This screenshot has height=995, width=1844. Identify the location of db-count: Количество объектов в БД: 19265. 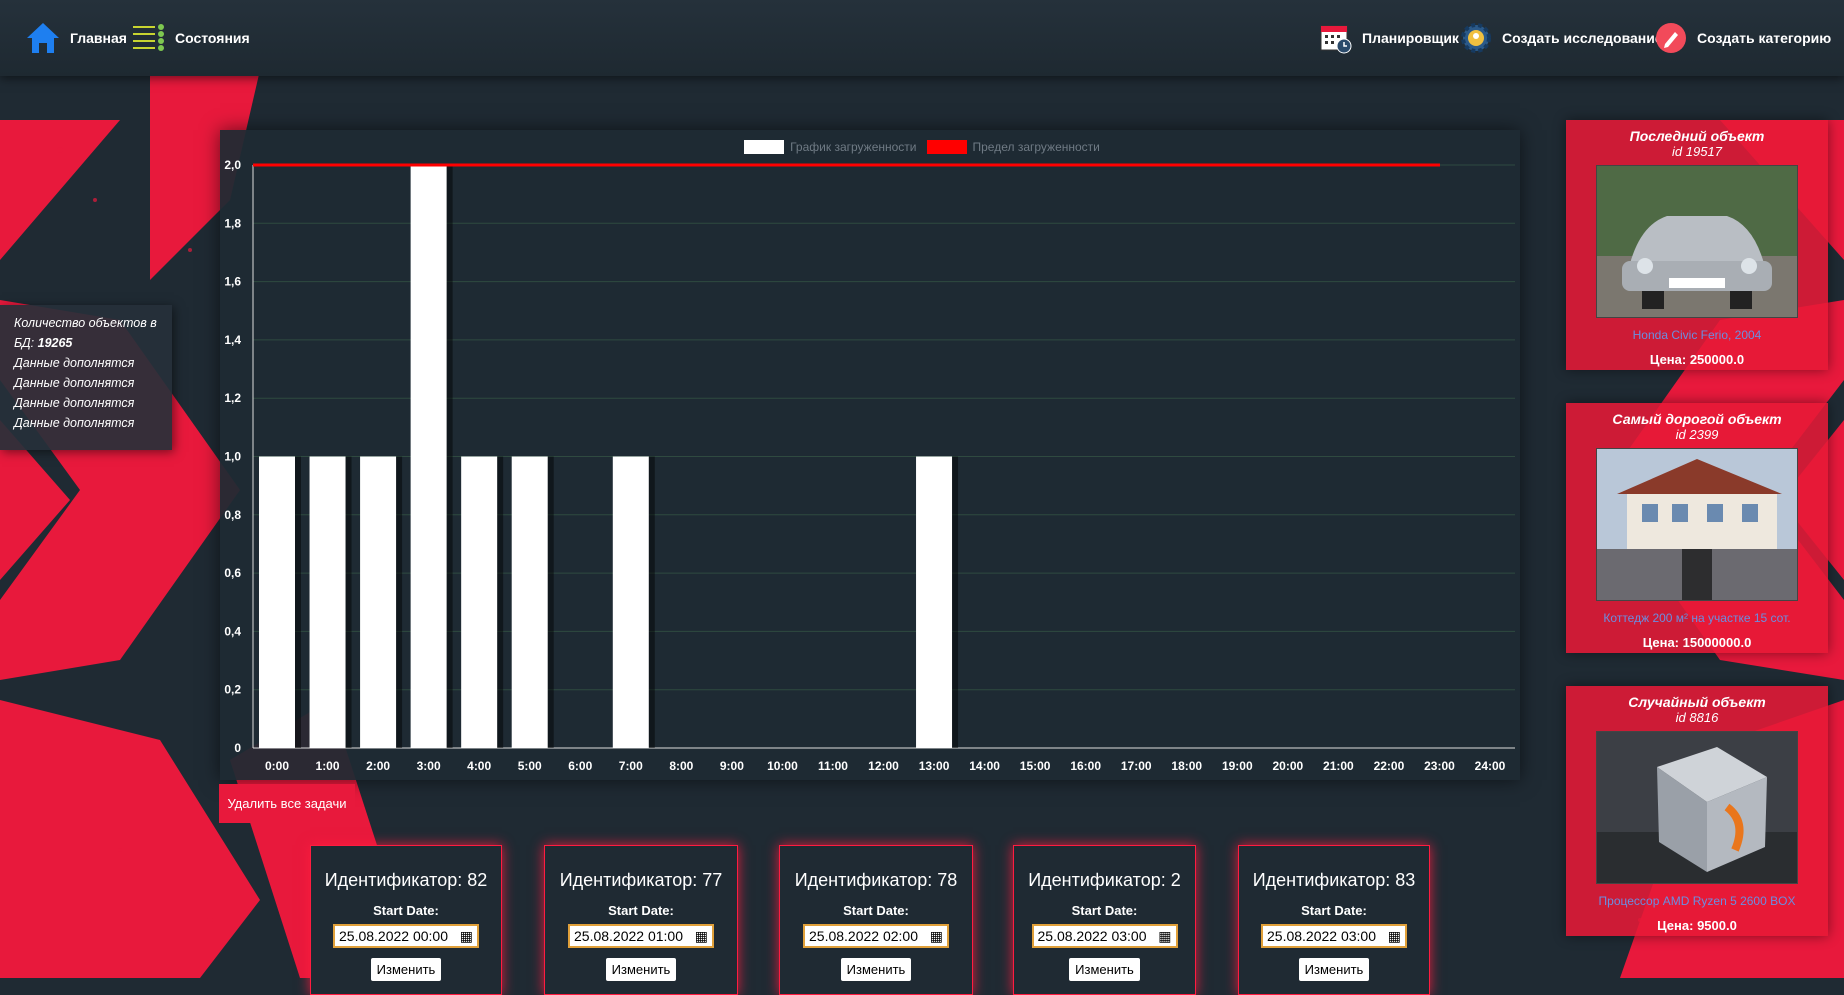
(88, 333).